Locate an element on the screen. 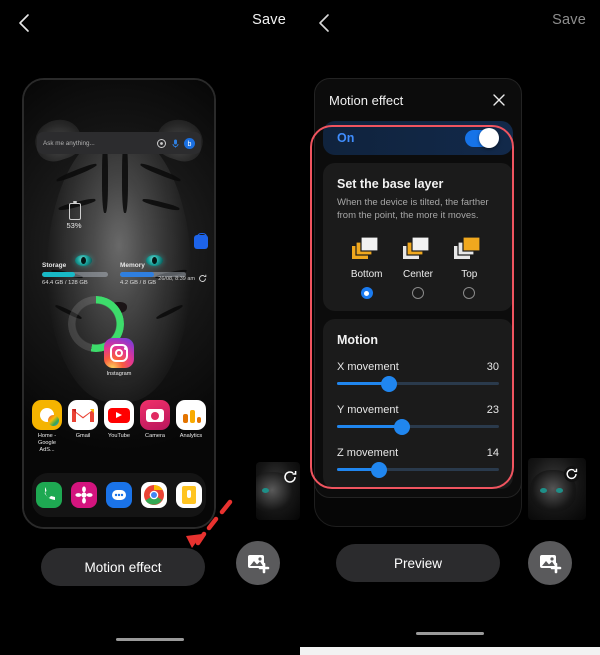 This screenshot has height=655, width=600. base-layer-option-bottom: Bottom is located at coordinates (366, 267).